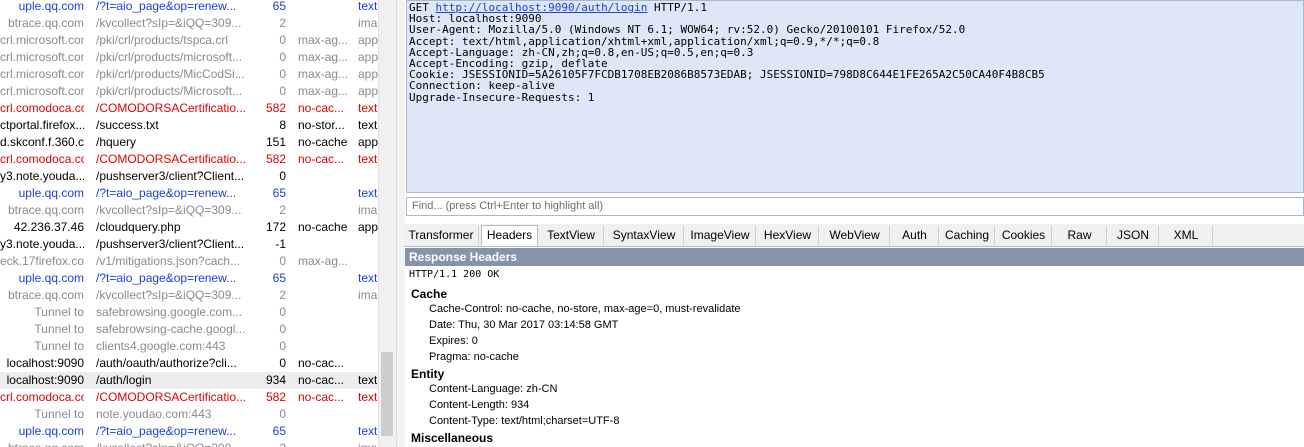 Image resolution: width=1304 pixels, height=447 pixels. Describe the element at coordinates (474, 357) in the screenshot. I see `response-header-item: Pragma: no-cache` at that location.